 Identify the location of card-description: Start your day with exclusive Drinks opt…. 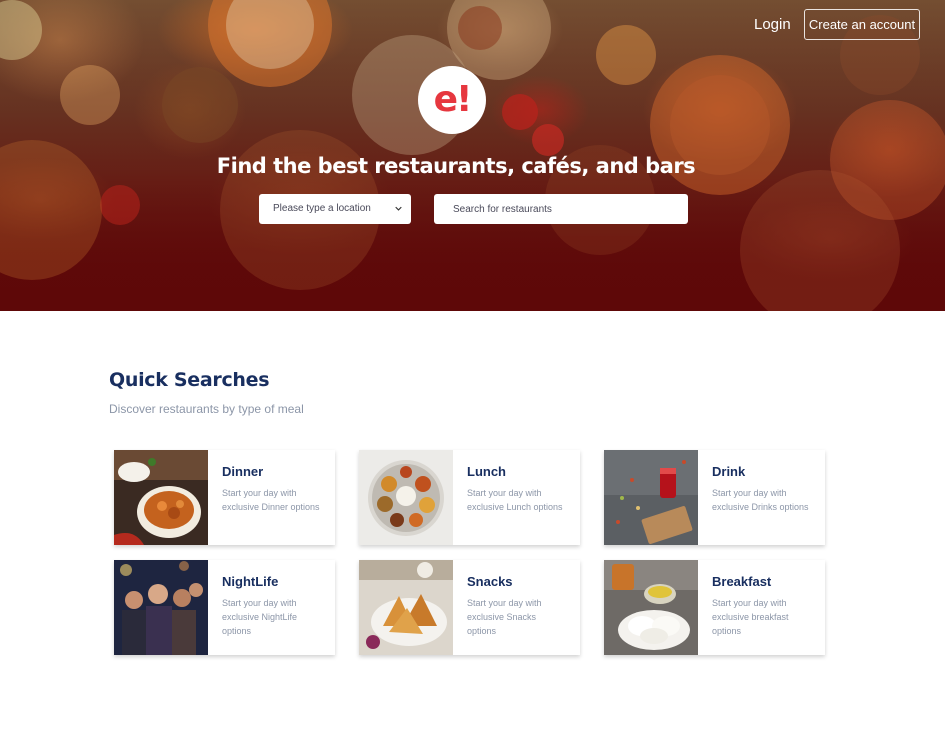
(760, 500).